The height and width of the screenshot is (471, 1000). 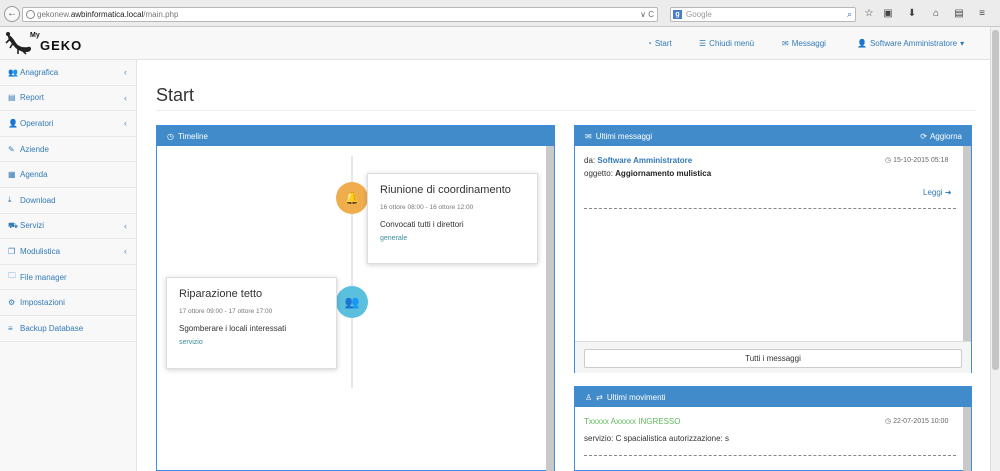 I want to click on menu-icon: ≡, so click(x=982, y=14).